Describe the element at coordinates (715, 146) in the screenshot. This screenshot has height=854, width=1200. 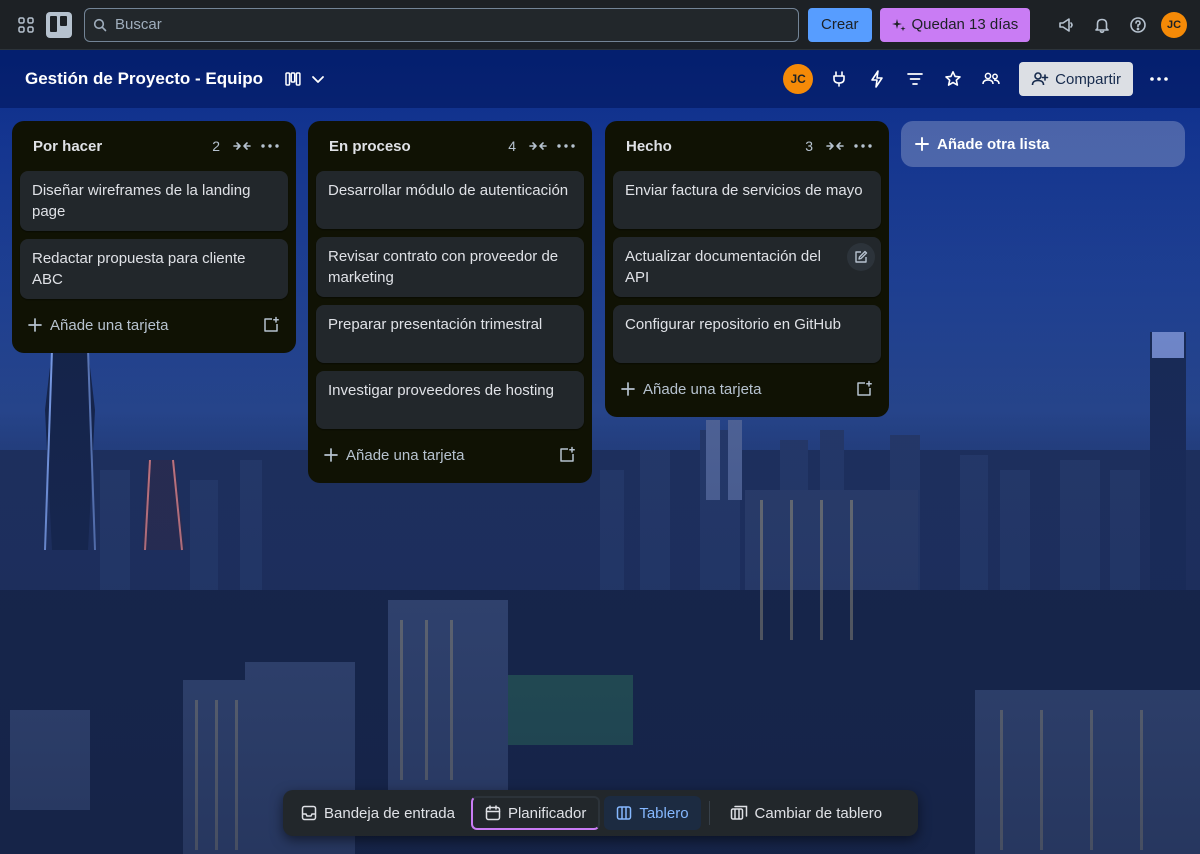
I see `list-title: Hecho` at that location.